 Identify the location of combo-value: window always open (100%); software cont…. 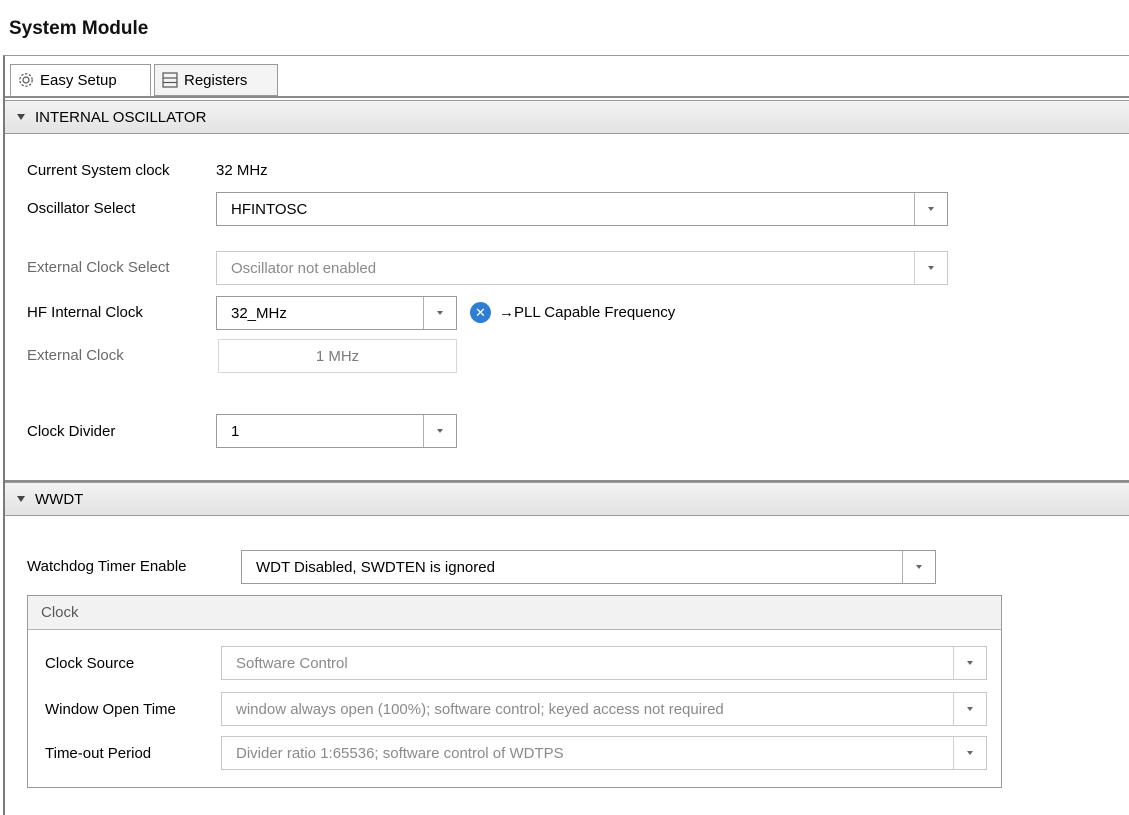
(480, 709).